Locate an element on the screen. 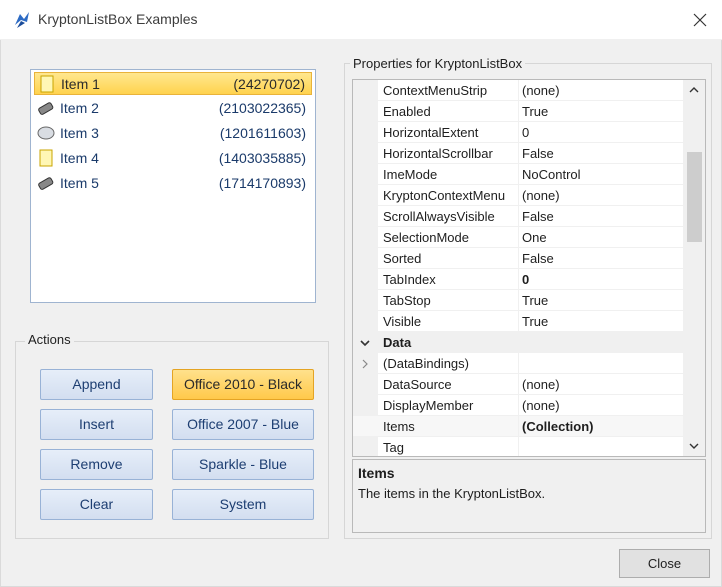 Image resolution: width=722 pixels, height=587 pixels. property-row: DataSource (none) is located at coordinates (518, 384).